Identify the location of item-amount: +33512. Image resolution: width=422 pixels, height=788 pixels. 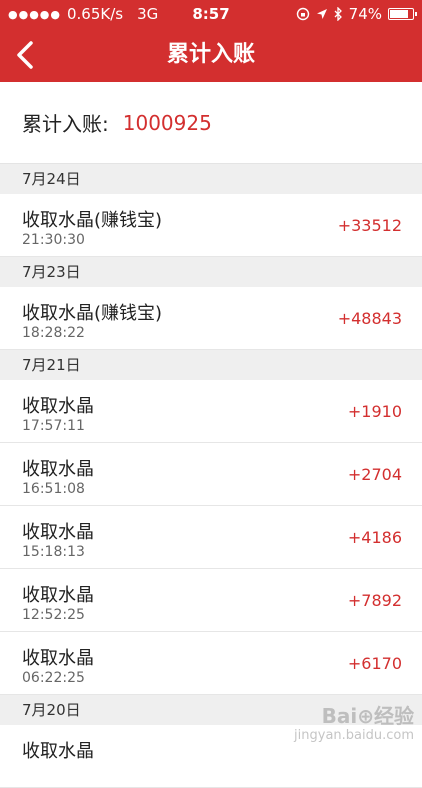
(370, 225).